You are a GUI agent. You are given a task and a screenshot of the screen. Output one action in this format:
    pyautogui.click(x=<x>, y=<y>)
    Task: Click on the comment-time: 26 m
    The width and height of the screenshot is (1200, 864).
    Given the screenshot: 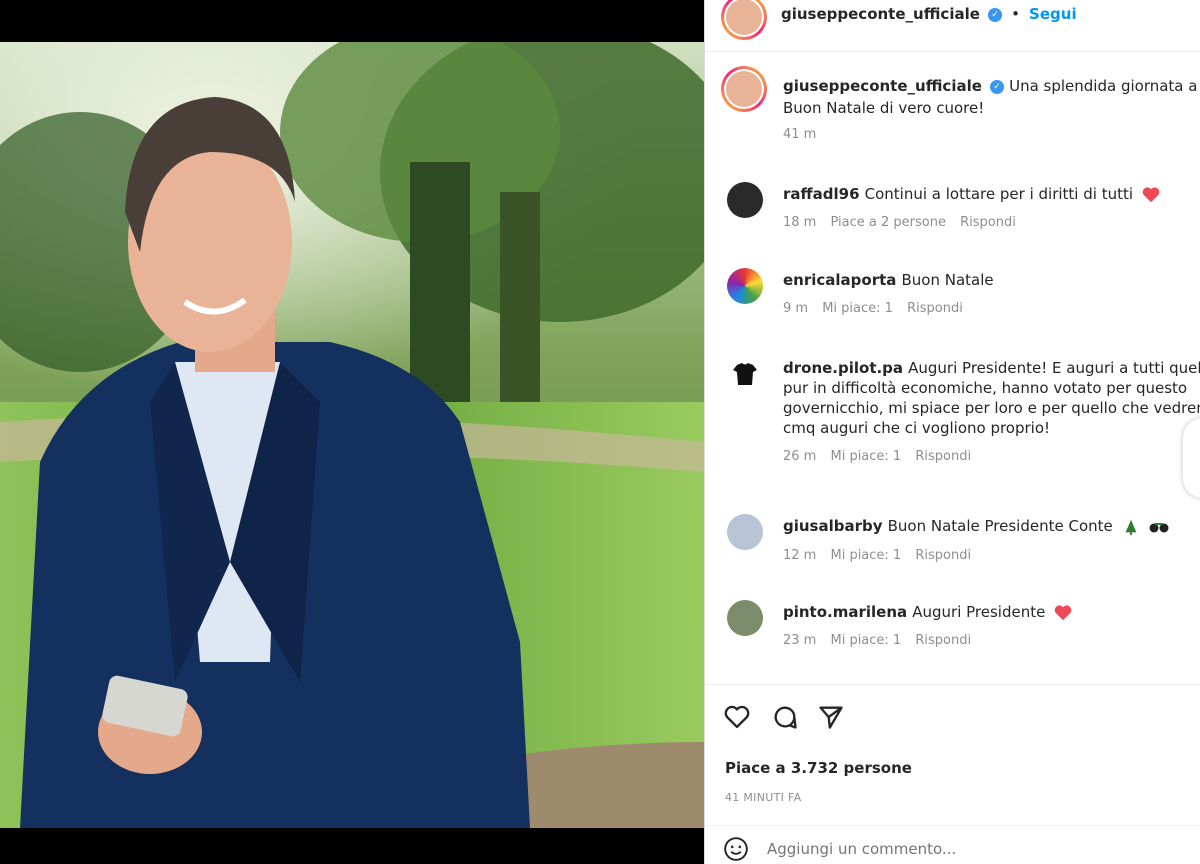 What is the action you would take?
    pyautogui.click(x=800, y=456)
    